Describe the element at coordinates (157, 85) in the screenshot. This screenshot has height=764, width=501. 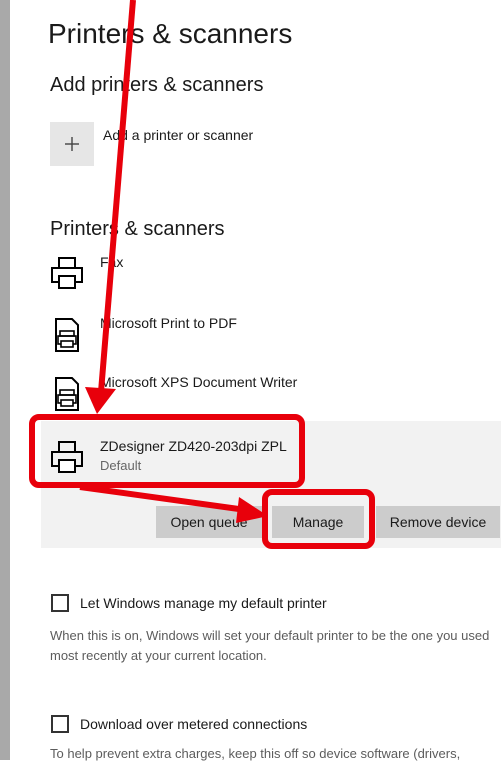
I see `add-section-heading: Add printers & scanners` at that location.